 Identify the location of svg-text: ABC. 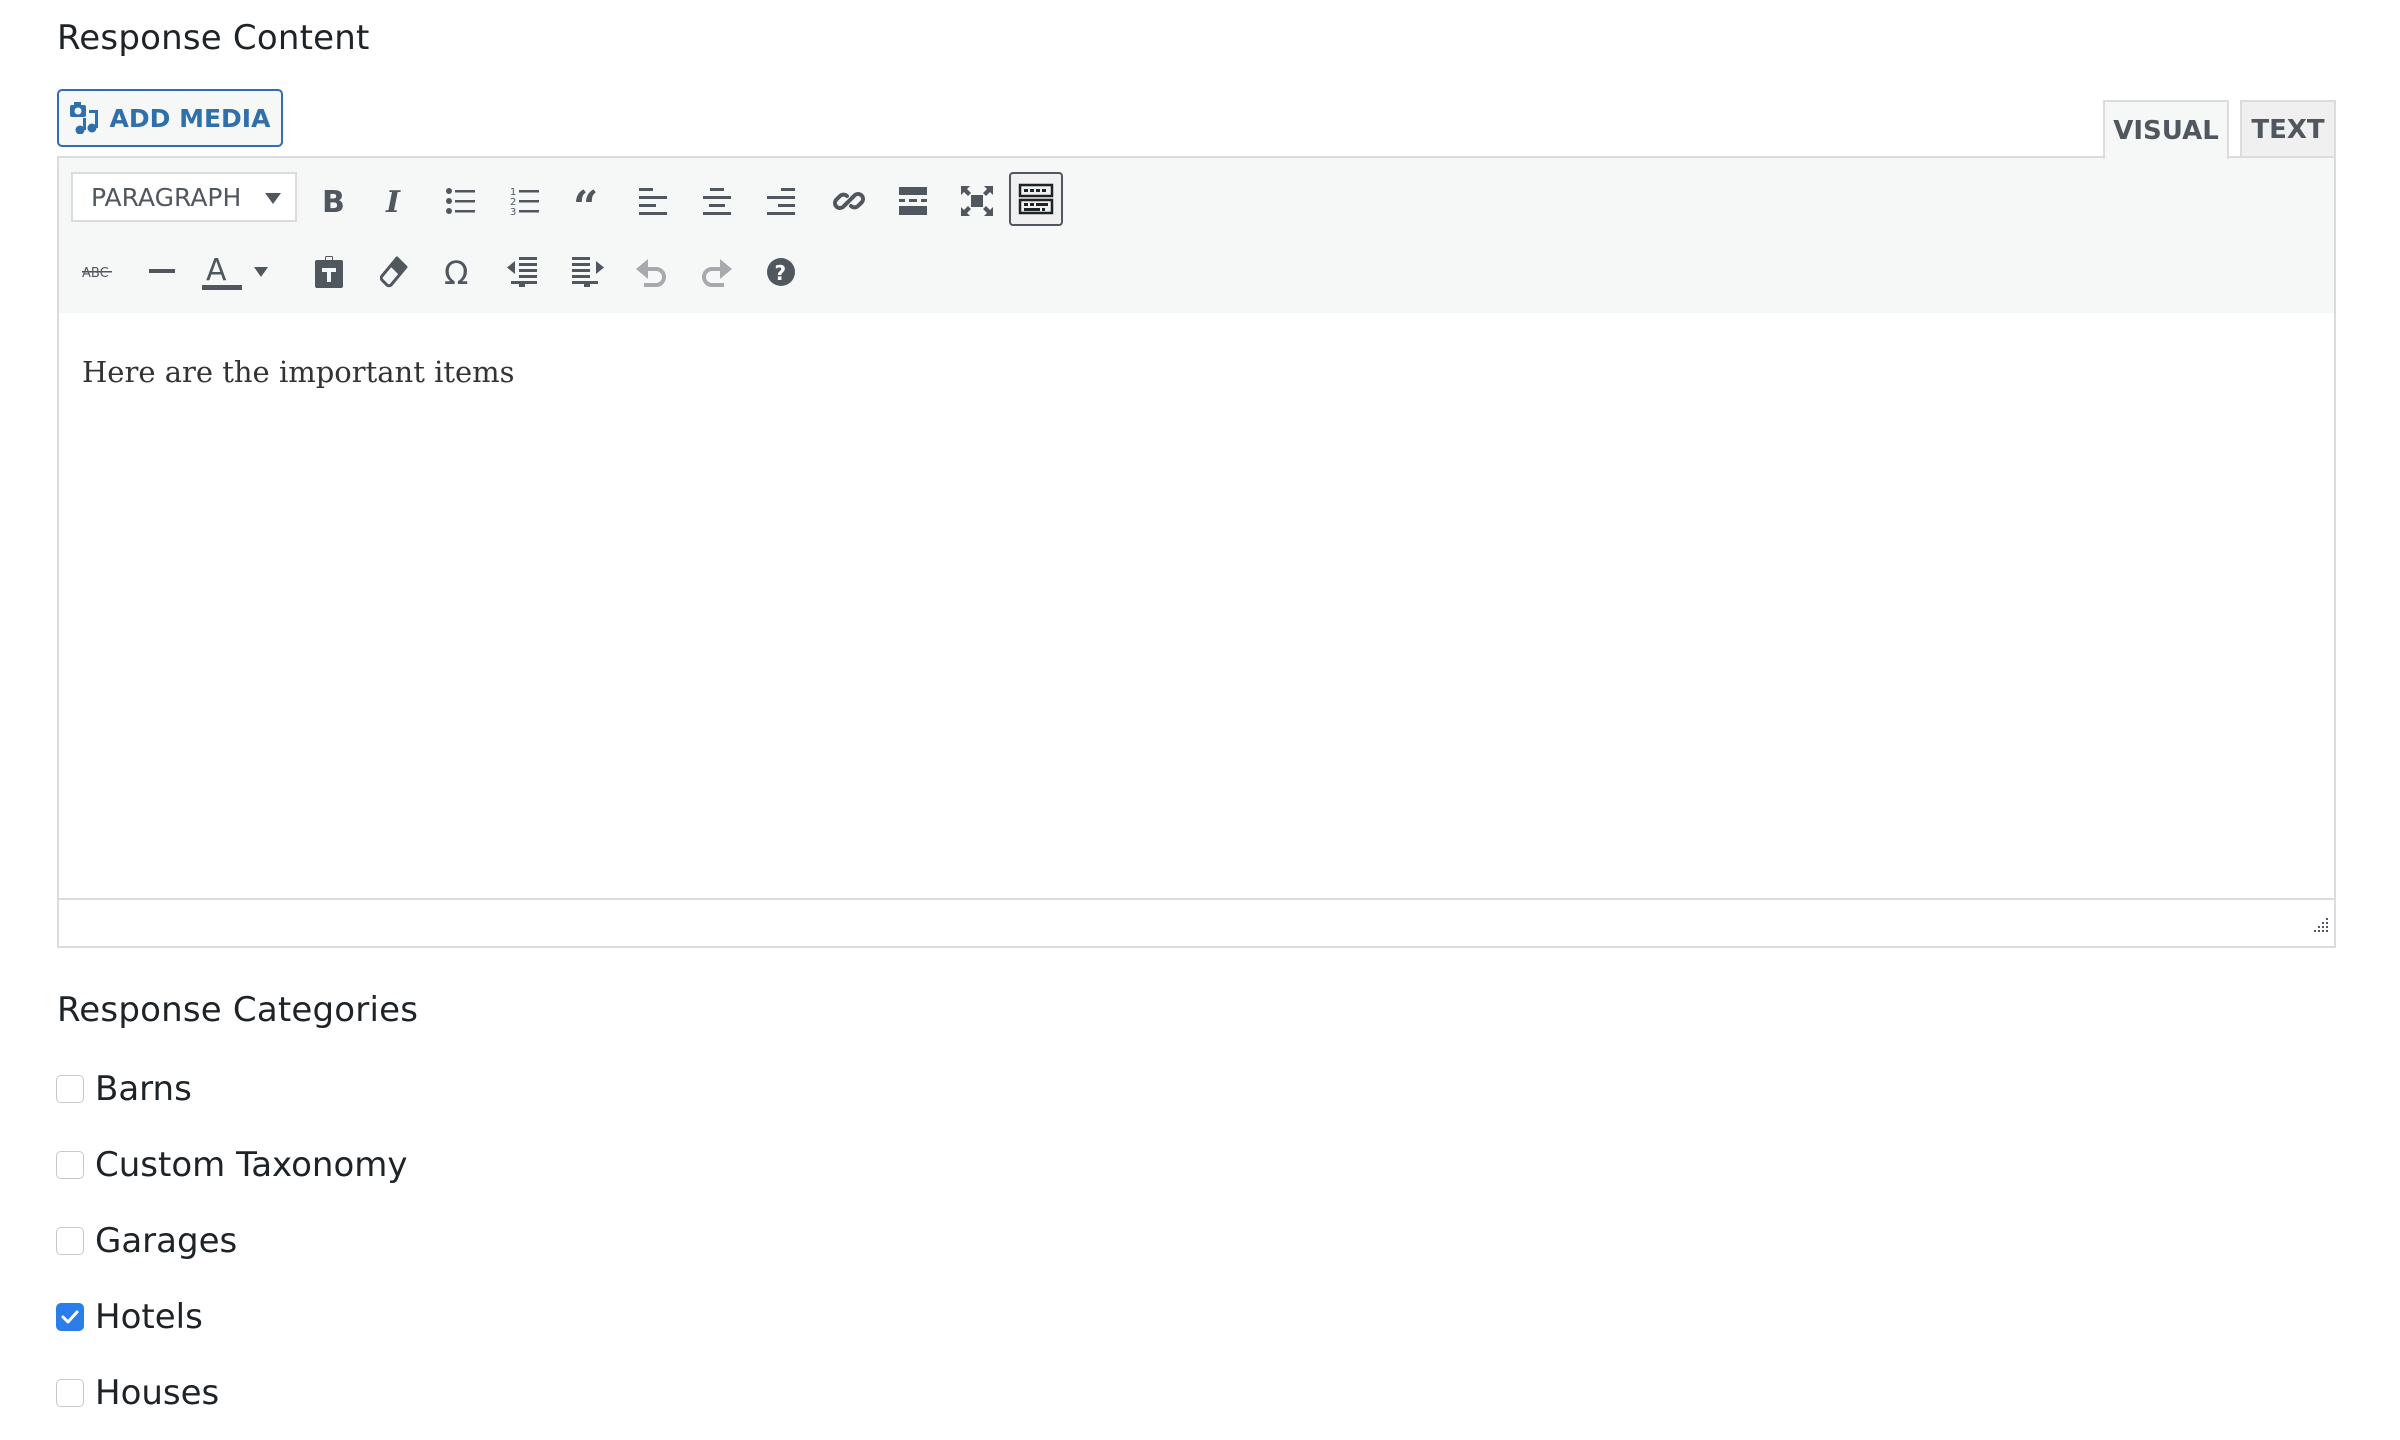
(95, 273).